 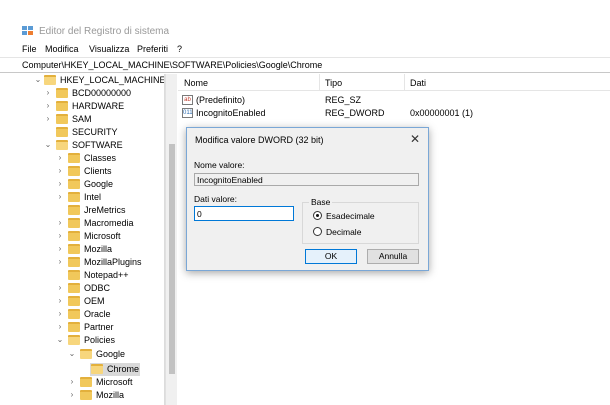 I want to click on value-data: 0x00000001 (1), so click(x=442, y=113).